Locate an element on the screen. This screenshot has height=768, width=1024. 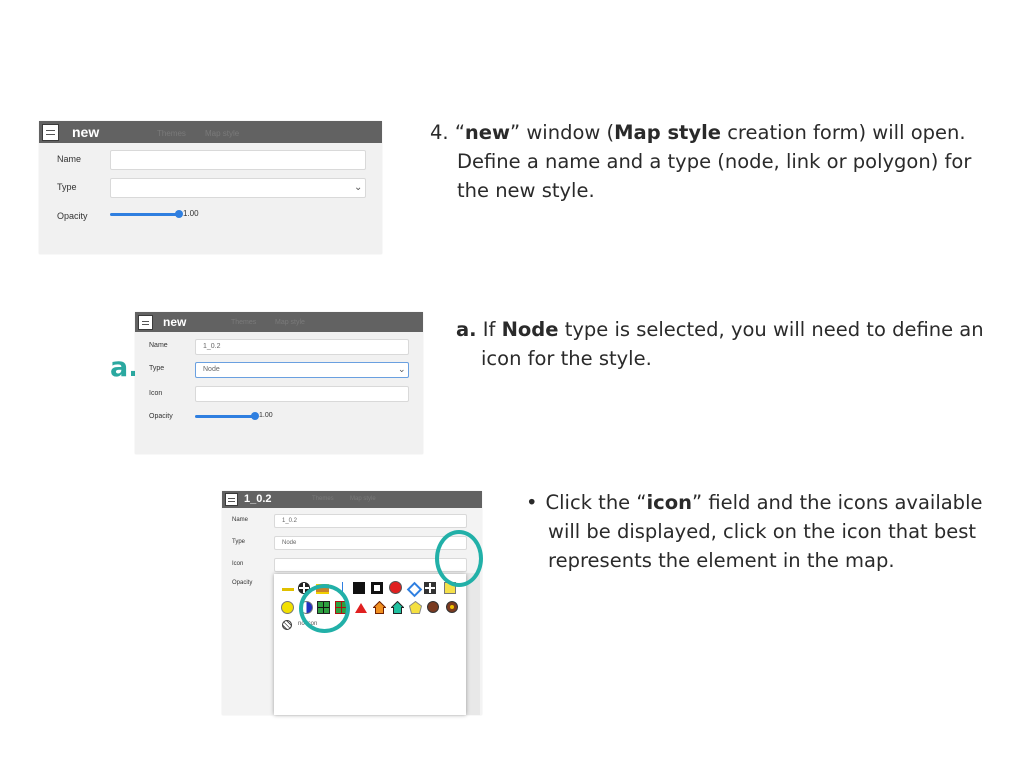
highlight-ring-icon-field is located at coordinates (459, 558).